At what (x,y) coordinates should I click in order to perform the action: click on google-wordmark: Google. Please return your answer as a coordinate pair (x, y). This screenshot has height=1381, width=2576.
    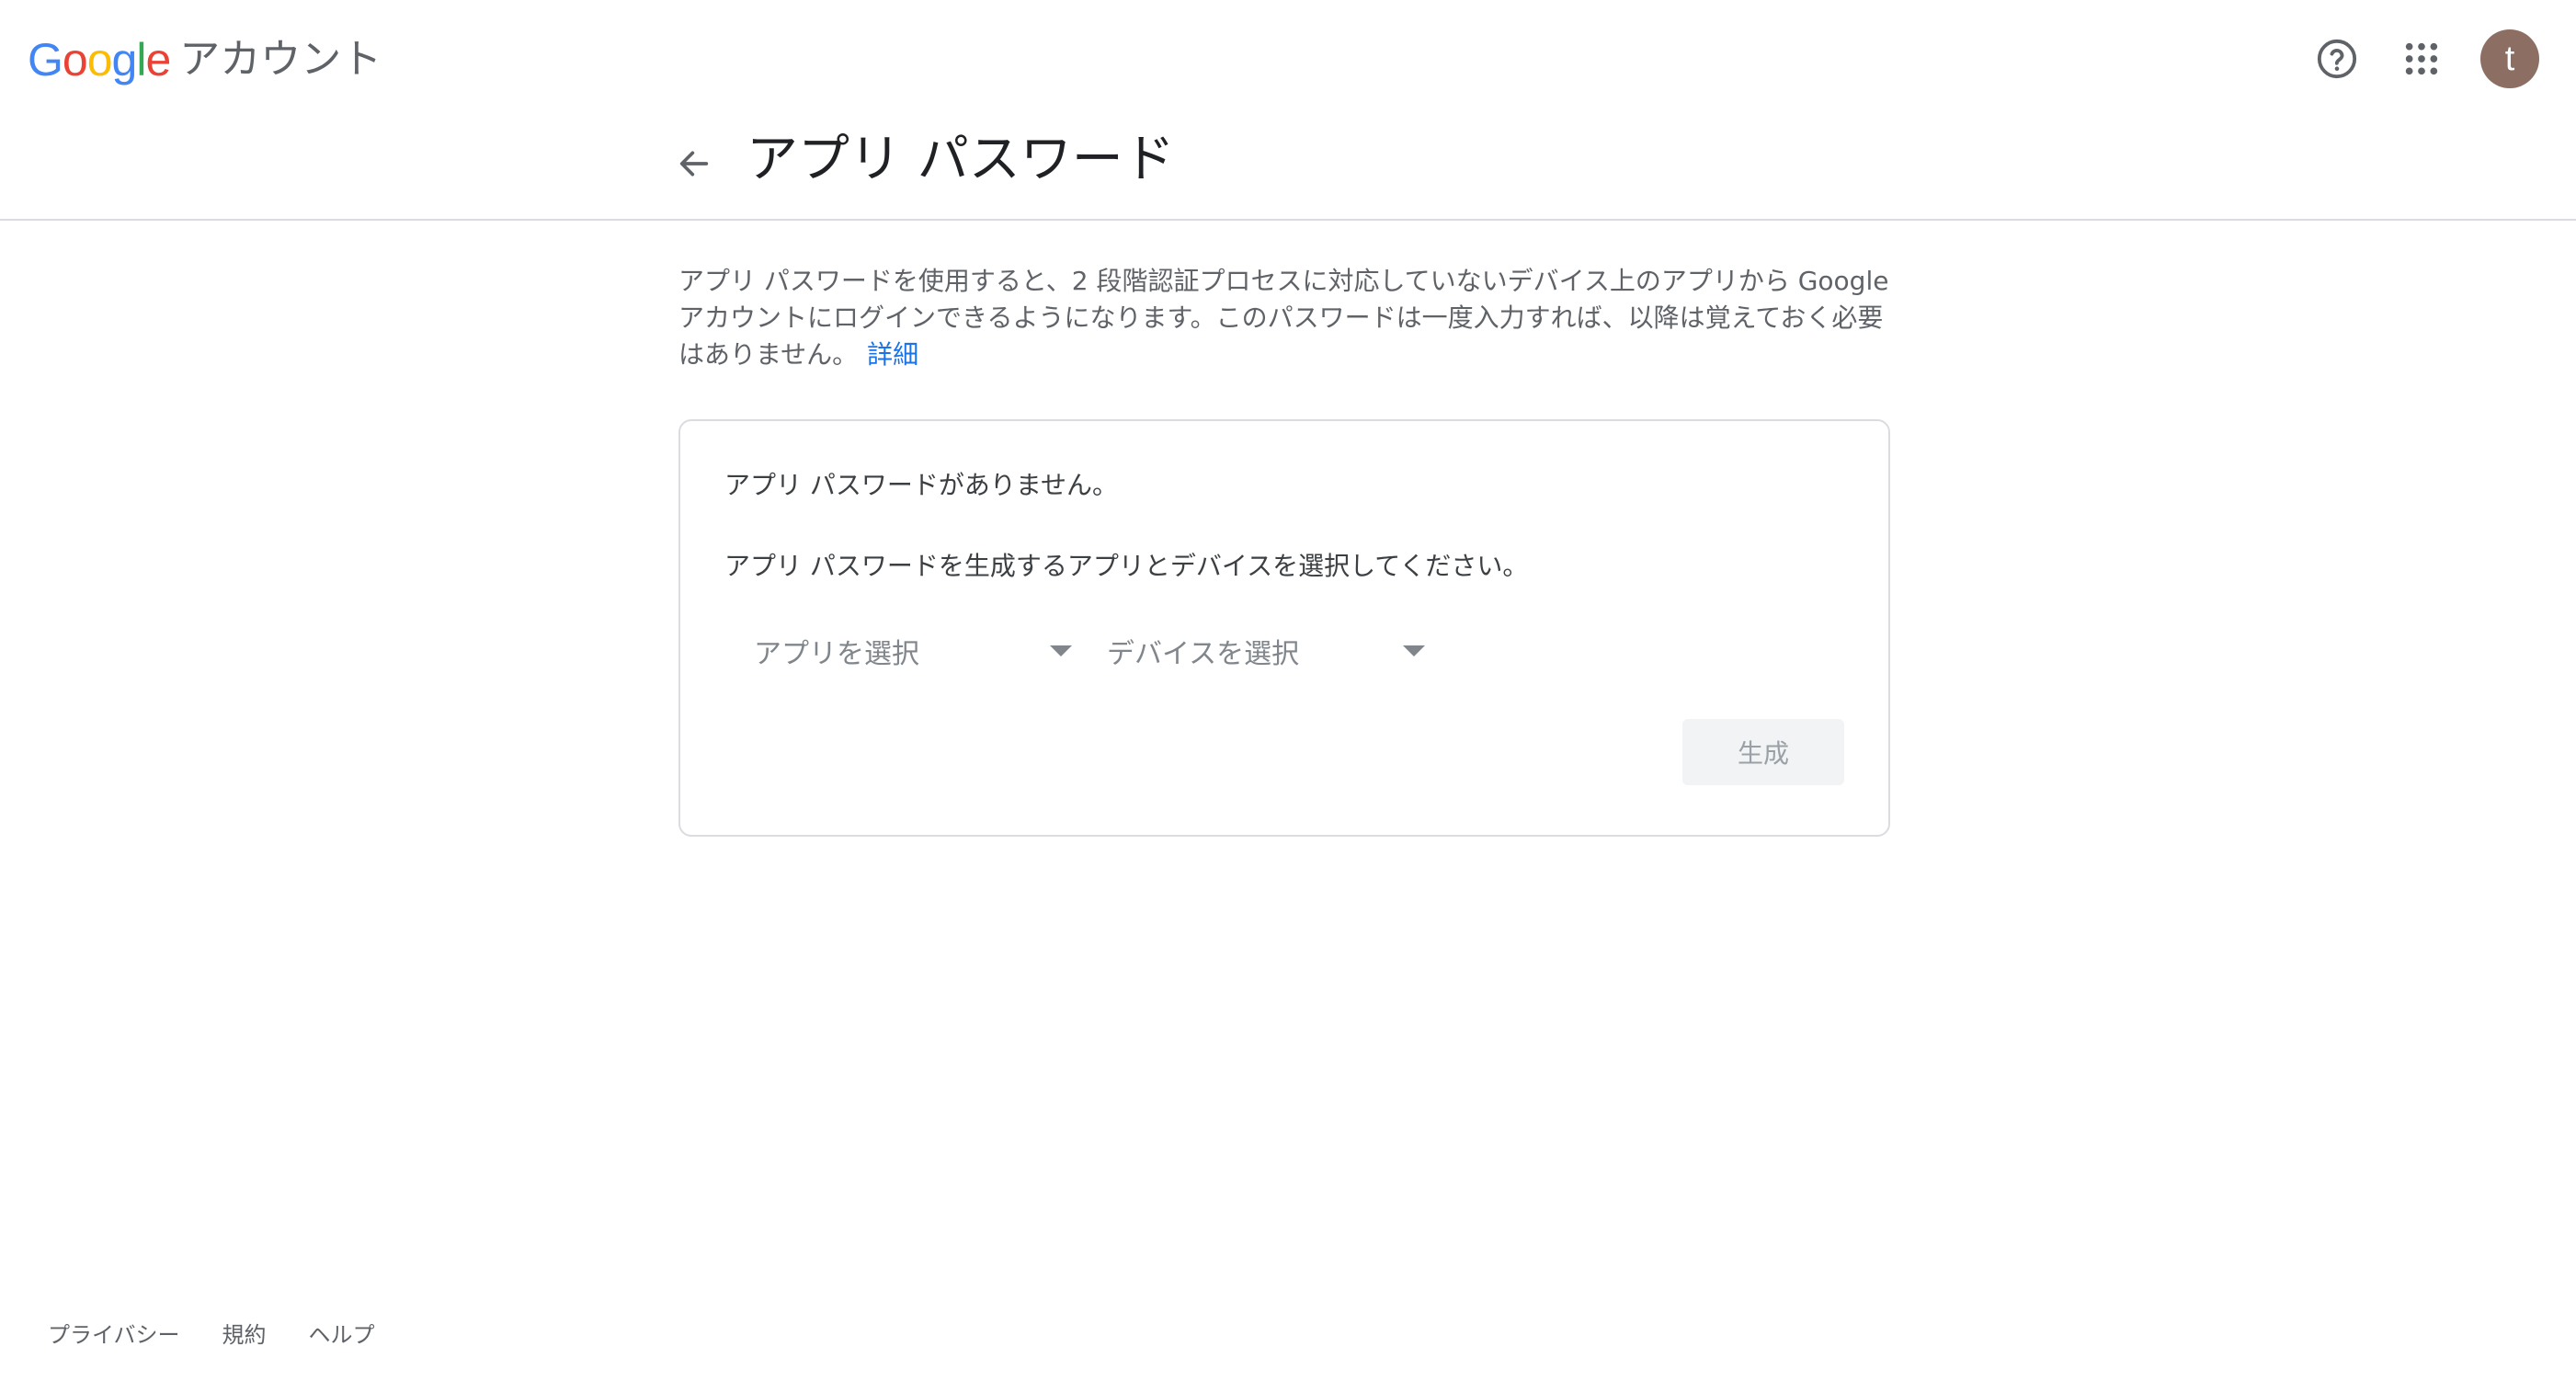
    Looking at the image, I should click on (99, 60).